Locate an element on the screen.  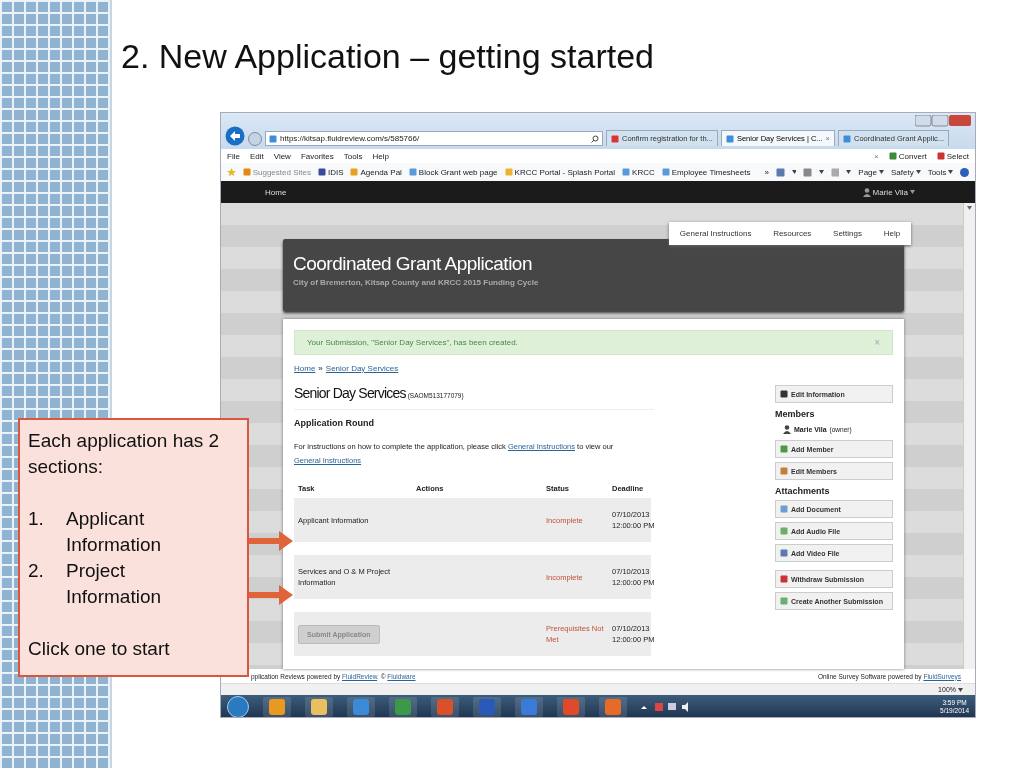
list-number: 1. is located at coordinates (36, 519).